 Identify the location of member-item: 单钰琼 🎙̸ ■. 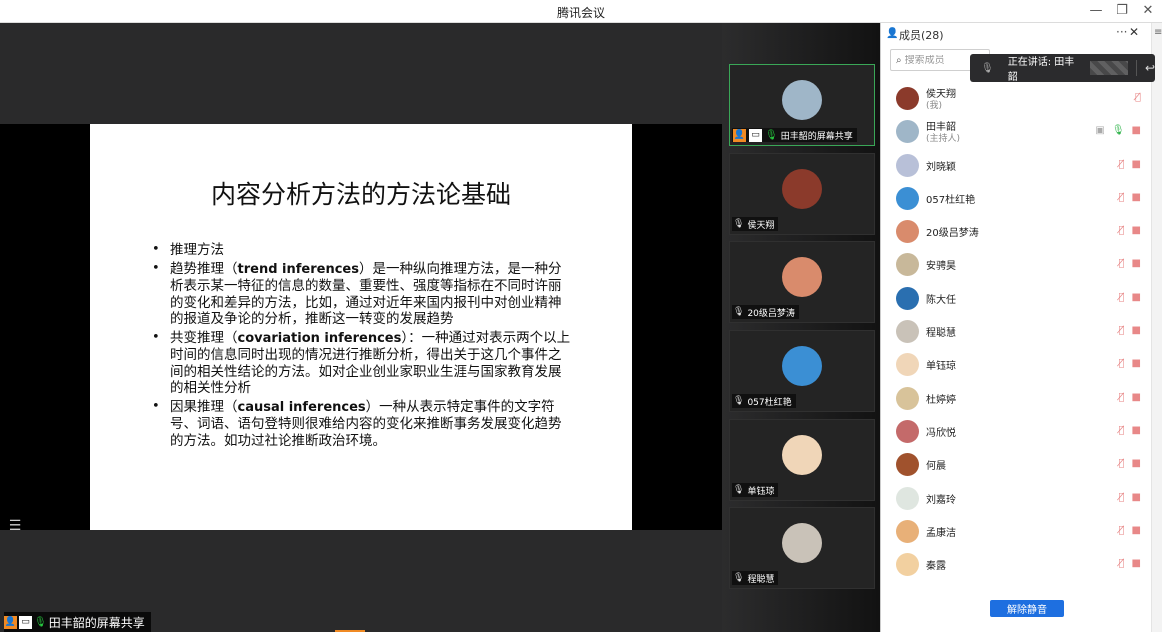
(1016, 364).